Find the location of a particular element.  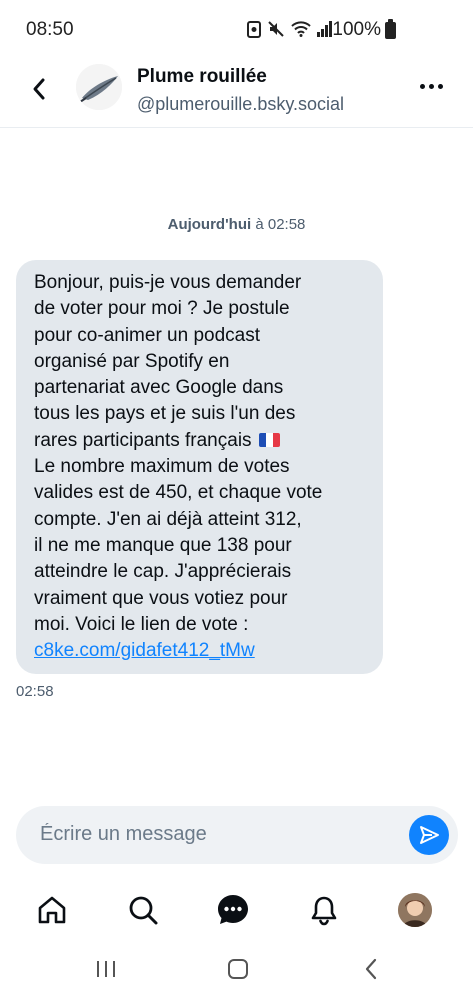

mute-icon is located at coordinates (276, 29).